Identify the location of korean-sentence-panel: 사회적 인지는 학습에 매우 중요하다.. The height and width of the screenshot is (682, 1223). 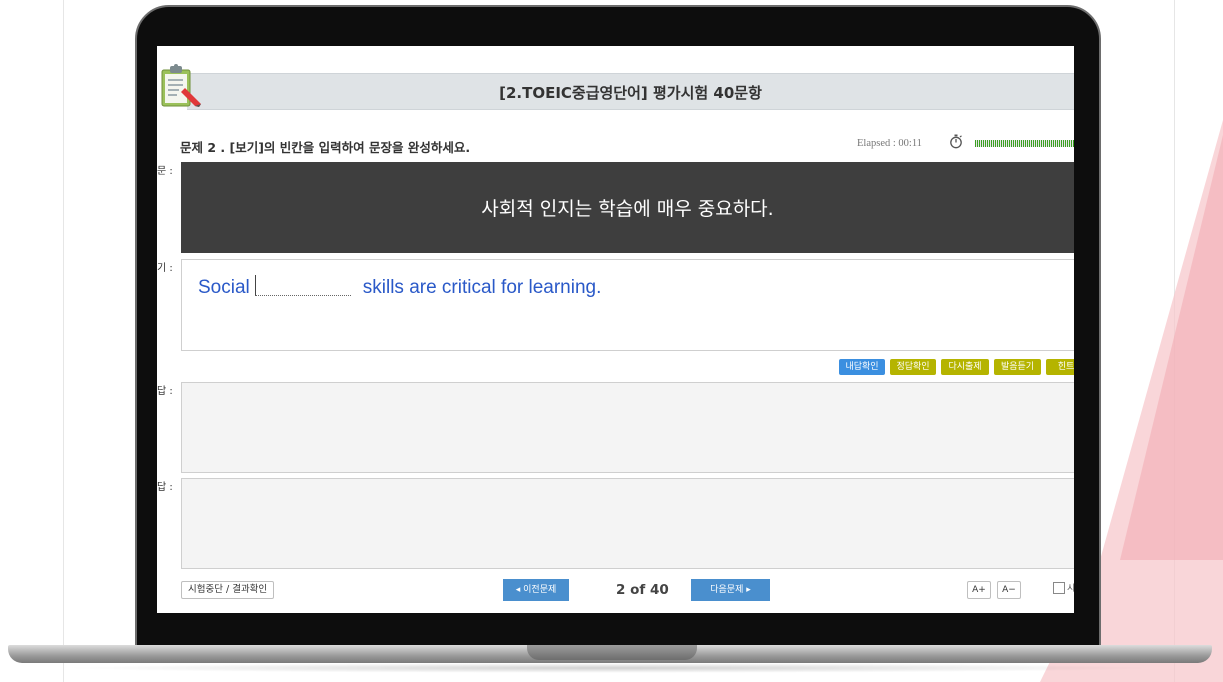
(627, 207).